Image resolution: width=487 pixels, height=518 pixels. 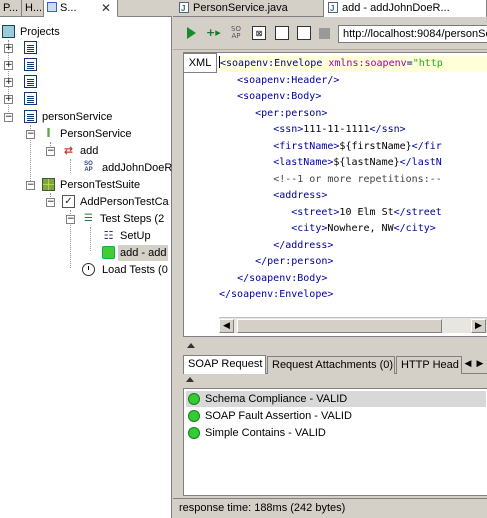 What do you see at coordinates (106, 8) in the screenshot?
I see `close-icon: ✕` at bounding box center [106, 8].